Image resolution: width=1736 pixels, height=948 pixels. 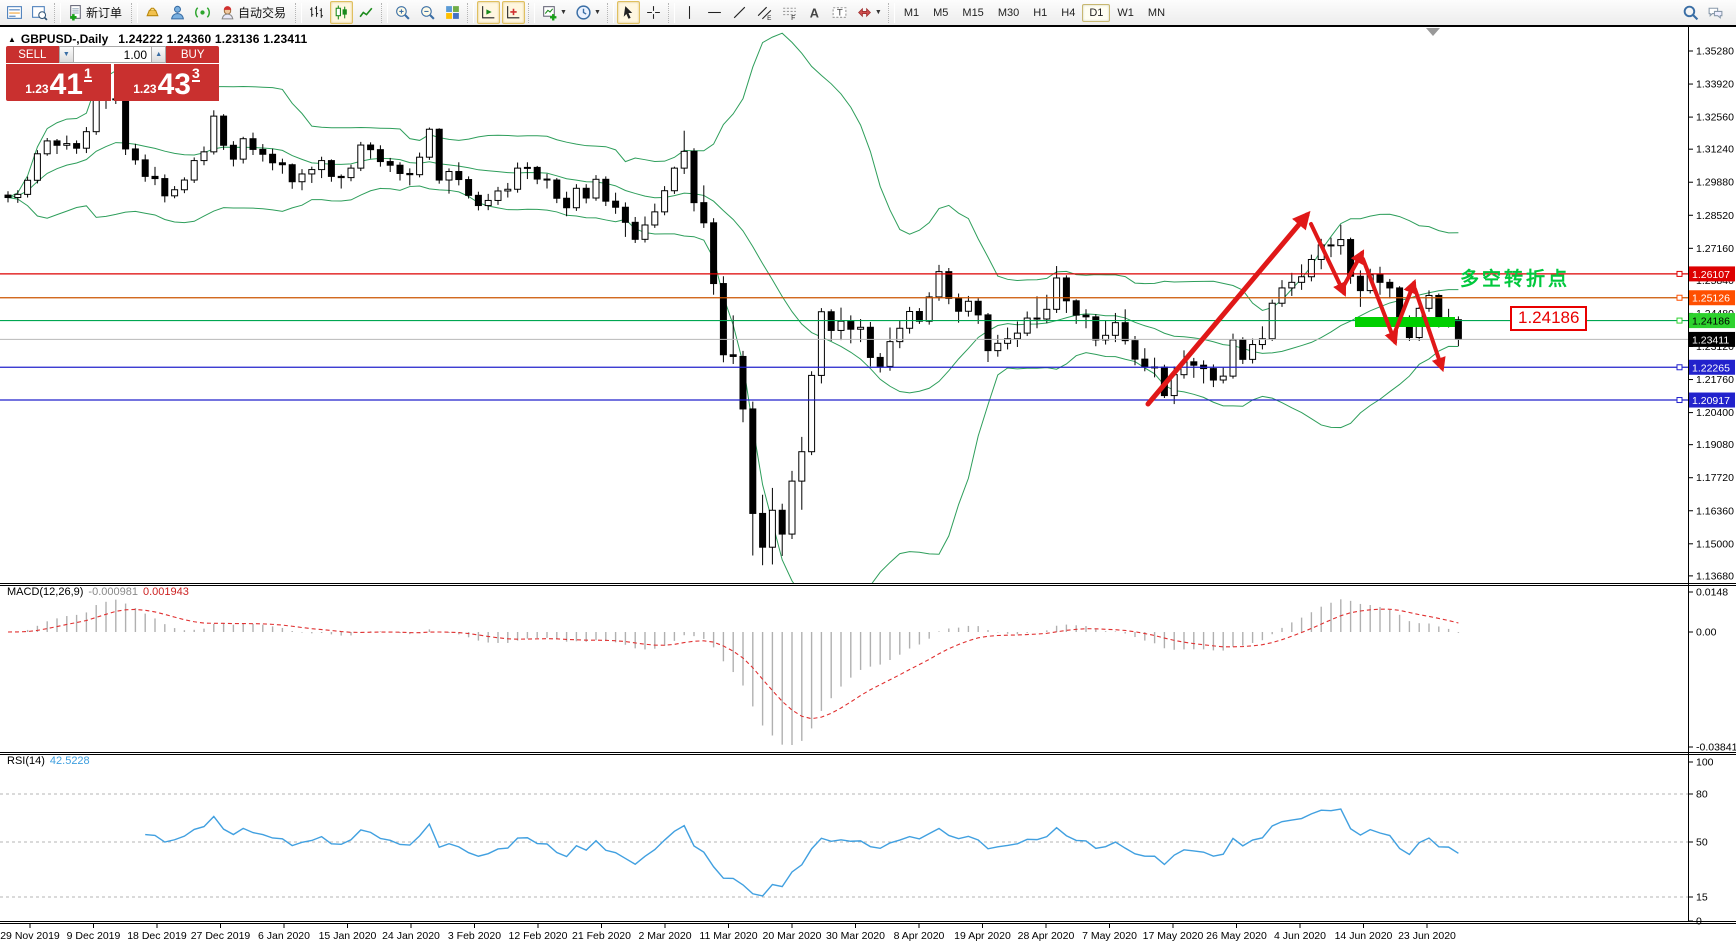 What do you see at coordinates (427, 12) in the screenshot?
I see `zoom-out-button` at bounding box center [427, 12].